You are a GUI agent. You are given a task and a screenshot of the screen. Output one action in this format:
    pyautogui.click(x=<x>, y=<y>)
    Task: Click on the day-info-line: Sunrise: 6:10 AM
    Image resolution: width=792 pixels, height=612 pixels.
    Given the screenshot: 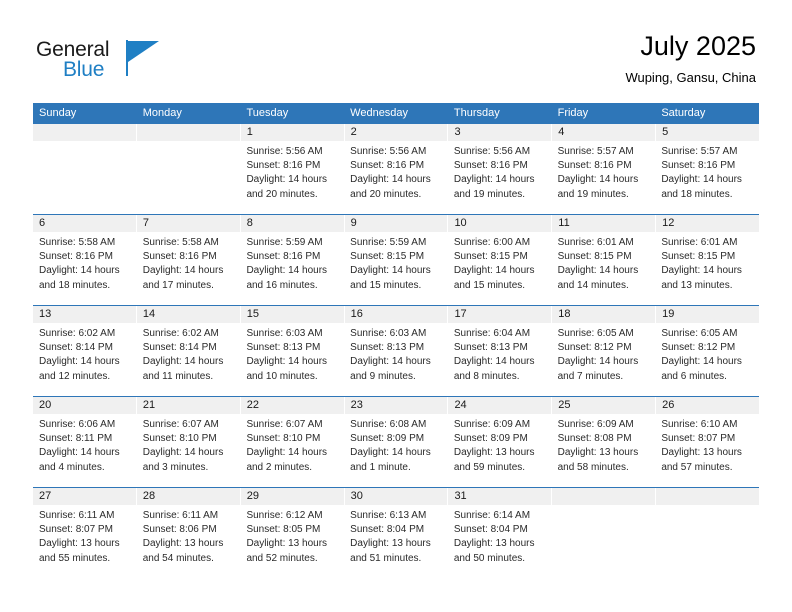 What is the action you would take?
    pyautogui.click(x=699, y=424)
    